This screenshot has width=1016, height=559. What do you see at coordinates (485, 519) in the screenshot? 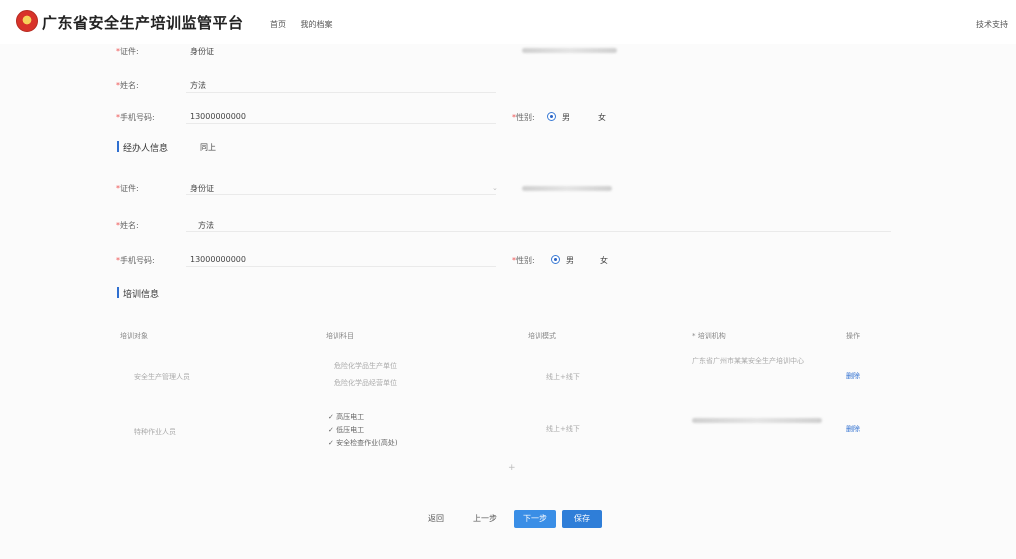
I see `prev-step-button: 上一步` at bounding box center [485, 519].